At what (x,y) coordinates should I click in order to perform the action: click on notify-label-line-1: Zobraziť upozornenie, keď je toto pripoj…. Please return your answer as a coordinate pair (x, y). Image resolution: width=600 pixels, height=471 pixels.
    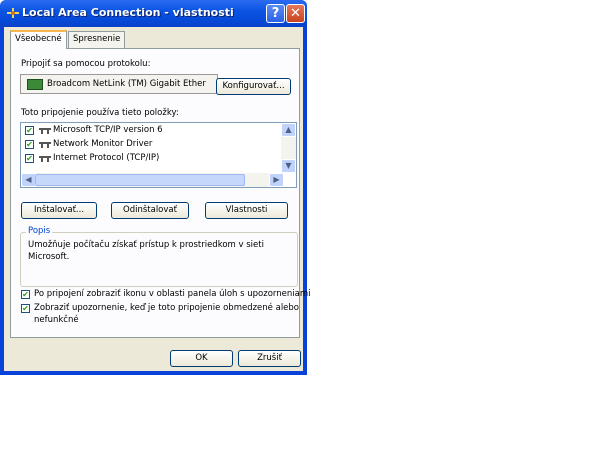
    Looking at the image, I should click on (167, 308).